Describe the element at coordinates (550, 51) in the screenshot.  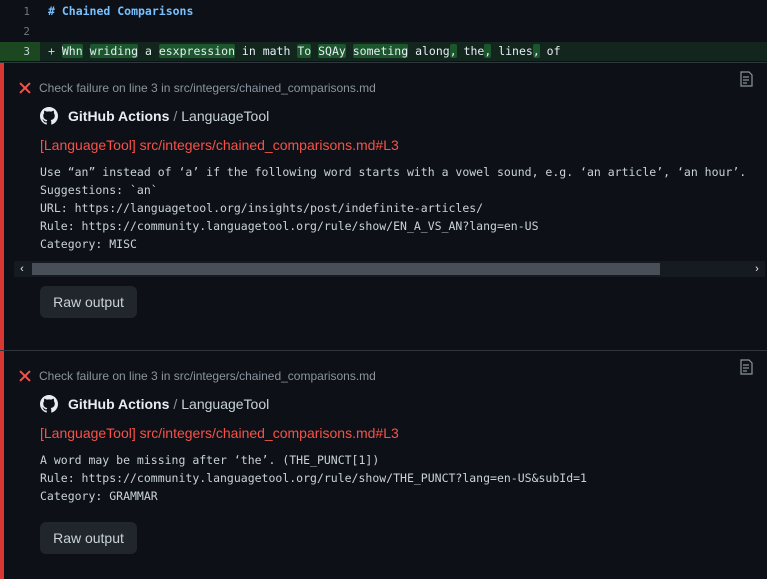
I see `code-text: of` at that location.